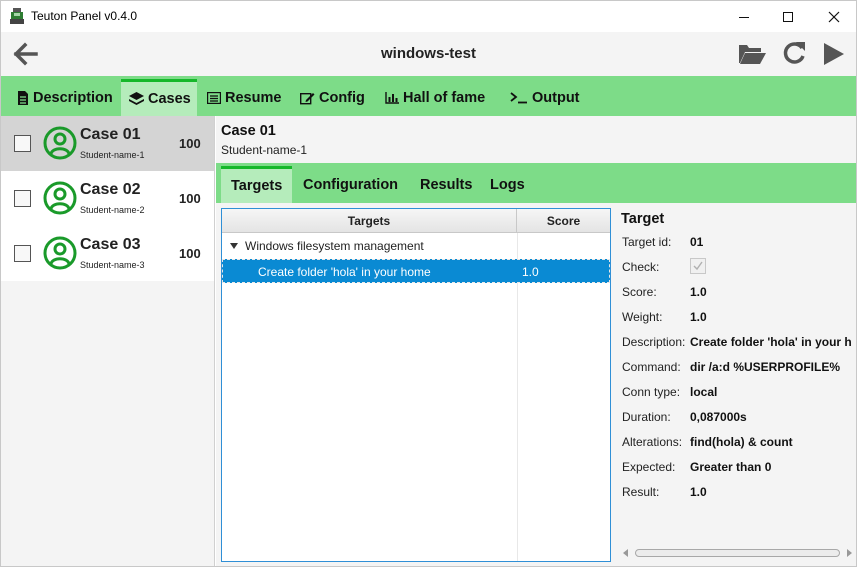 The height and width of the screenshot is (567, 857). What do you see at coordinates (765, 367) in the screenshot?
I see `detail-value: dir /a:d %USERPROFILE%` at bounding box center [765, 367].